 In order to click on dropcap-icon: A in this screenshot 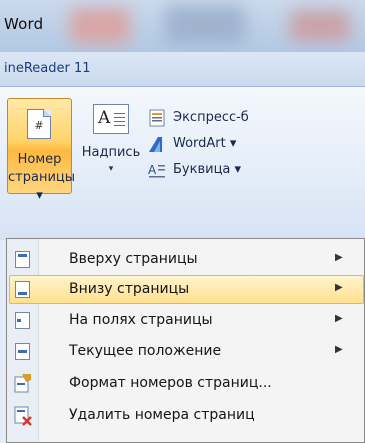, I will do `click(156, 170)`.